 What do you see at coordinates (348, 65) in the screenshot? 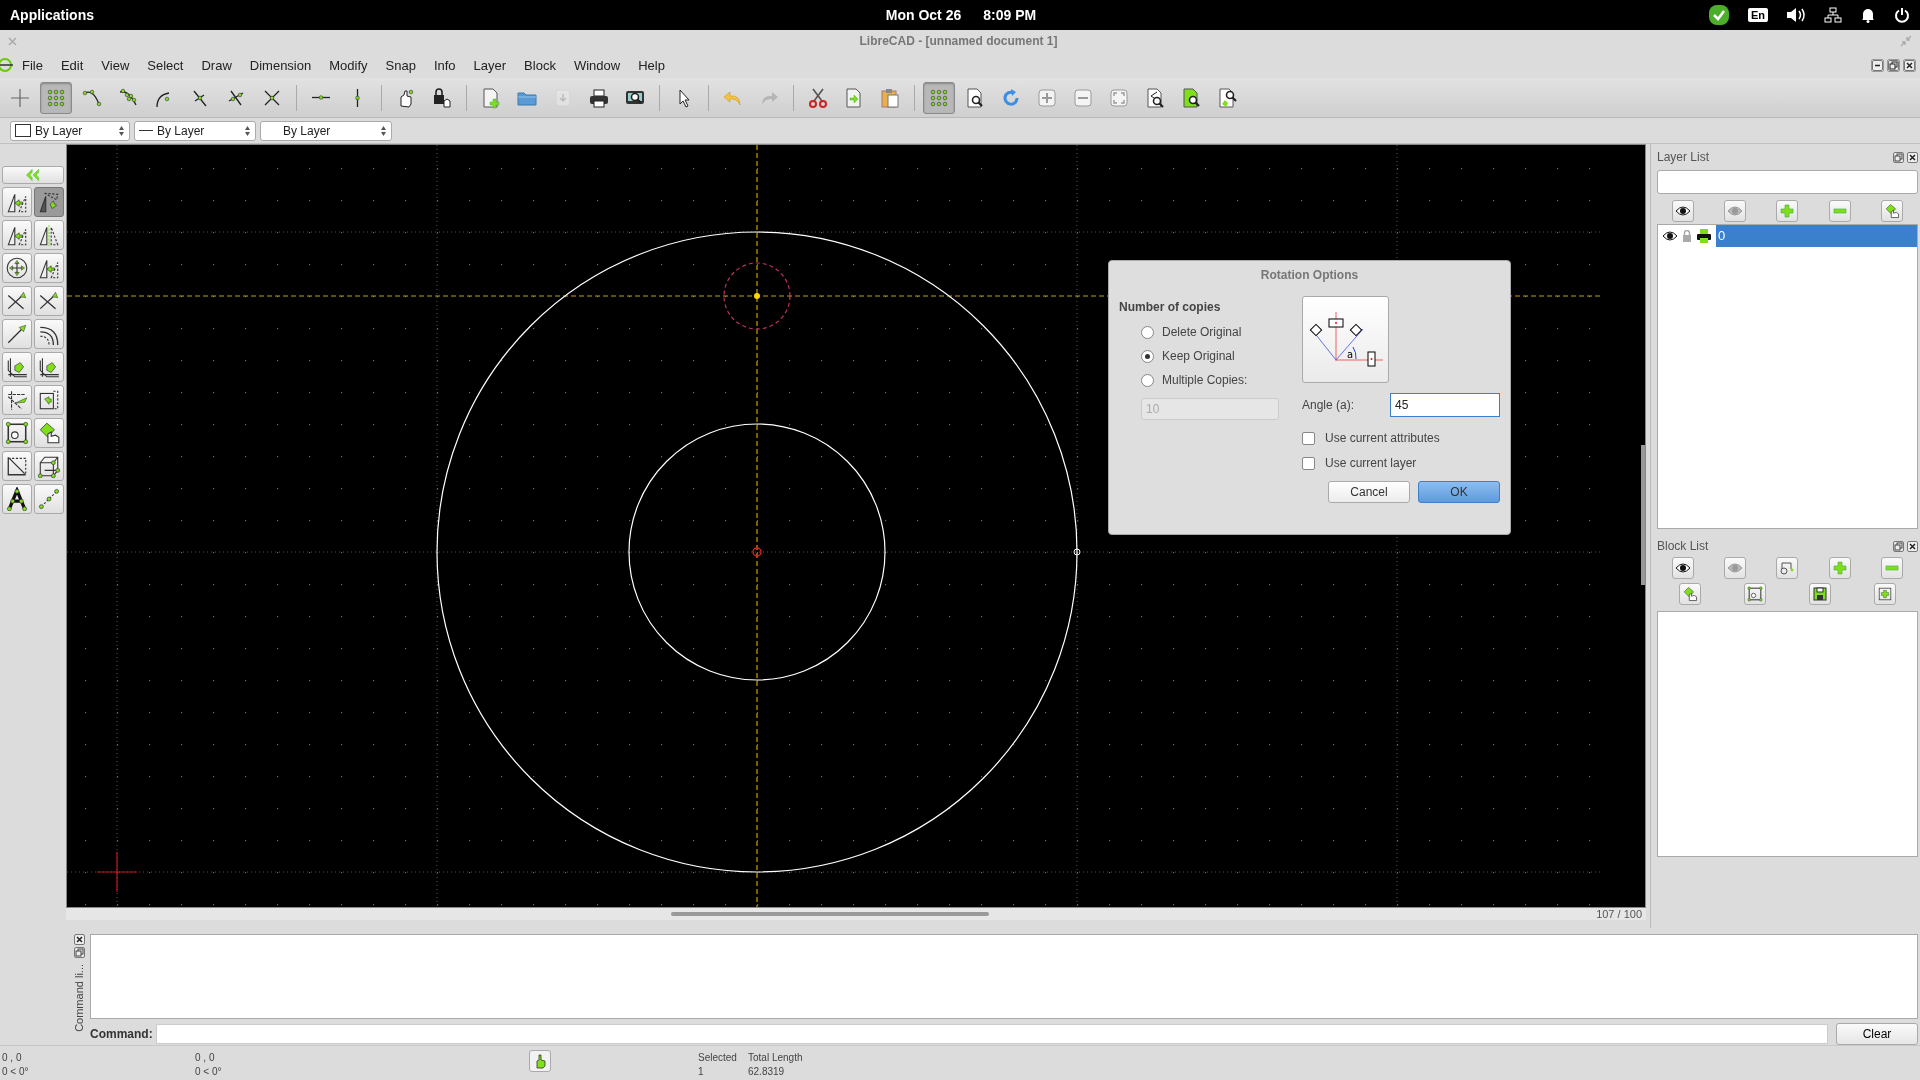
I see `menu-item: Modify` at bounding box center [348, 65].